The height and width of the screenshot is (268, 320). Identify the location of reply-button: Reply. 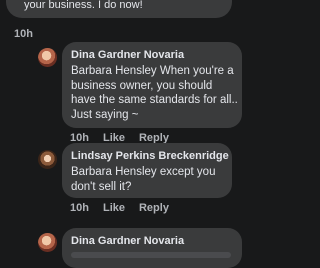
(154, 208).